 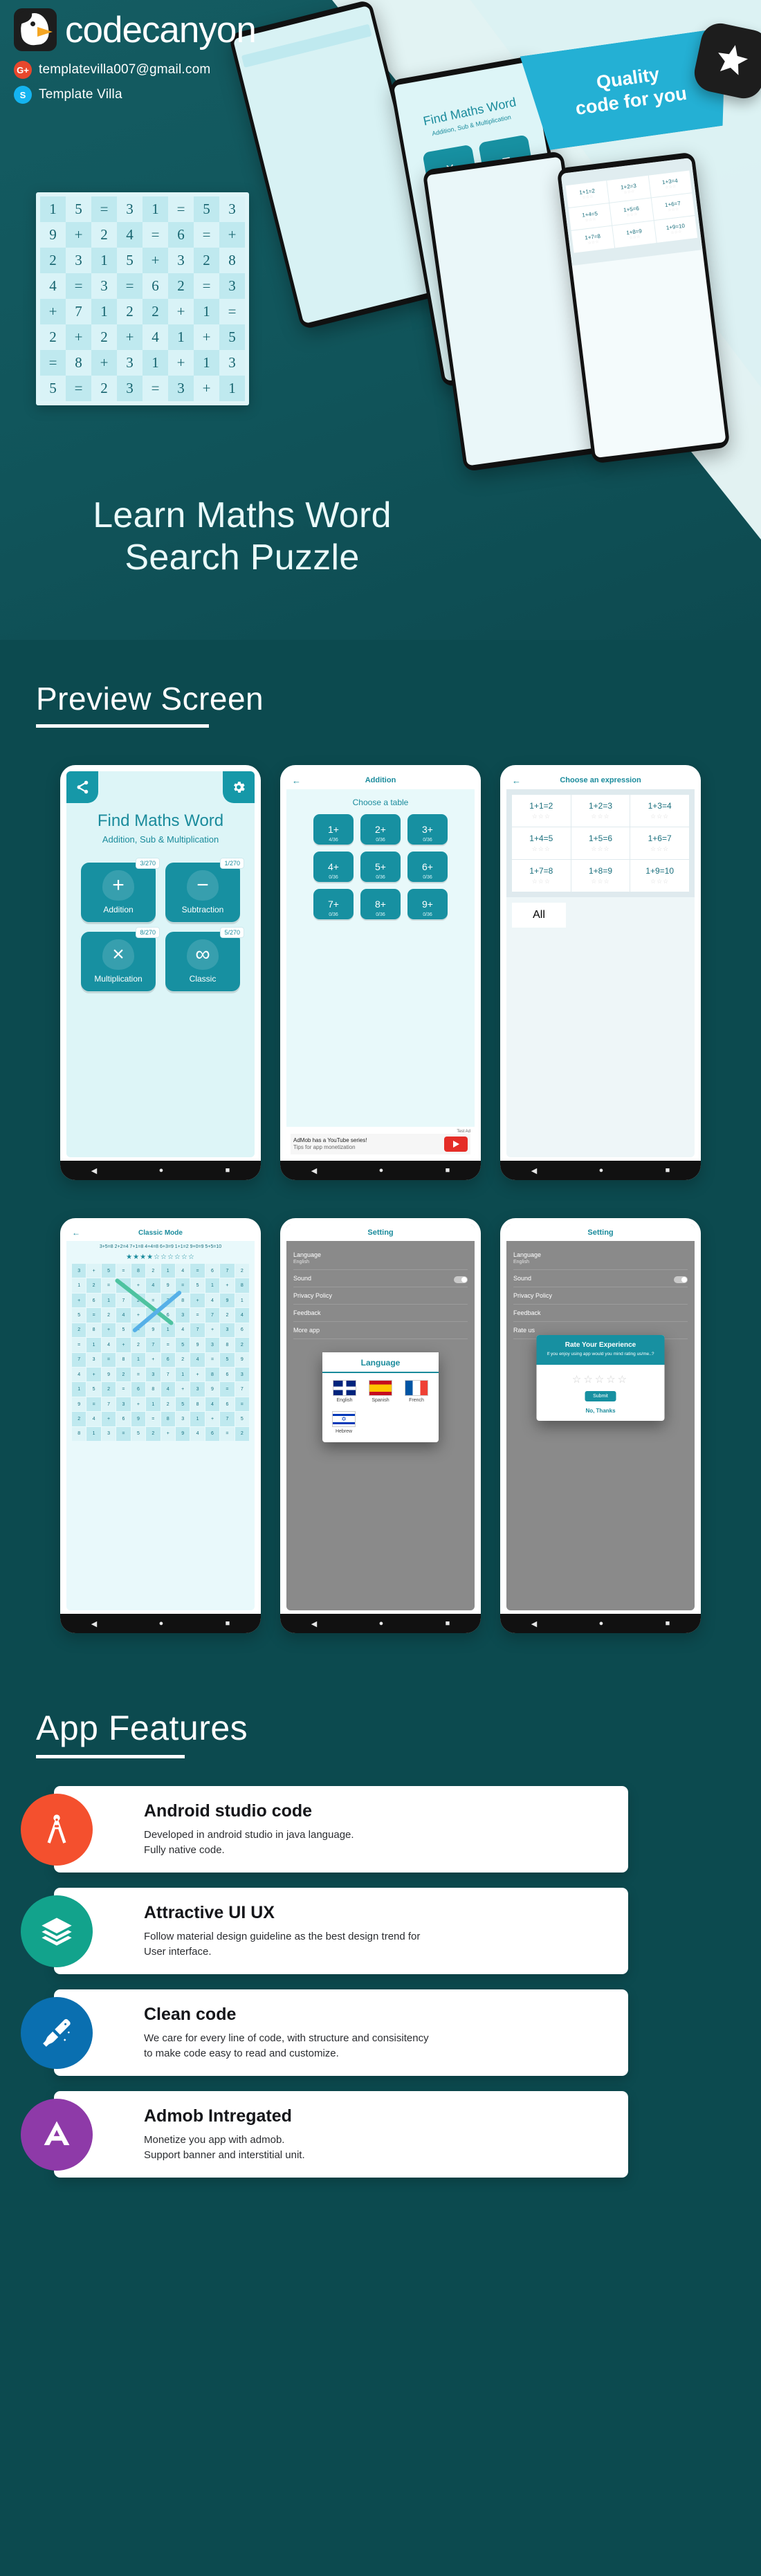 I want to click on setting-item-sound: Sound, so click(x=600, y=1278).